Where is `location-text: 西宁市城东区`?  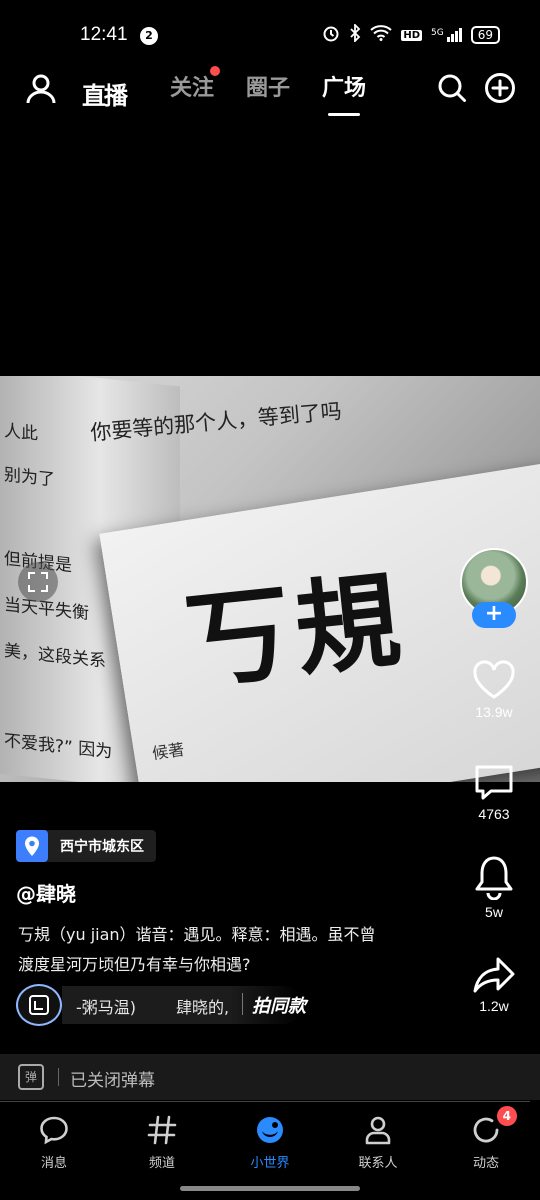 location-text: 西宁市城东区 is located at coordinates (102, 847).